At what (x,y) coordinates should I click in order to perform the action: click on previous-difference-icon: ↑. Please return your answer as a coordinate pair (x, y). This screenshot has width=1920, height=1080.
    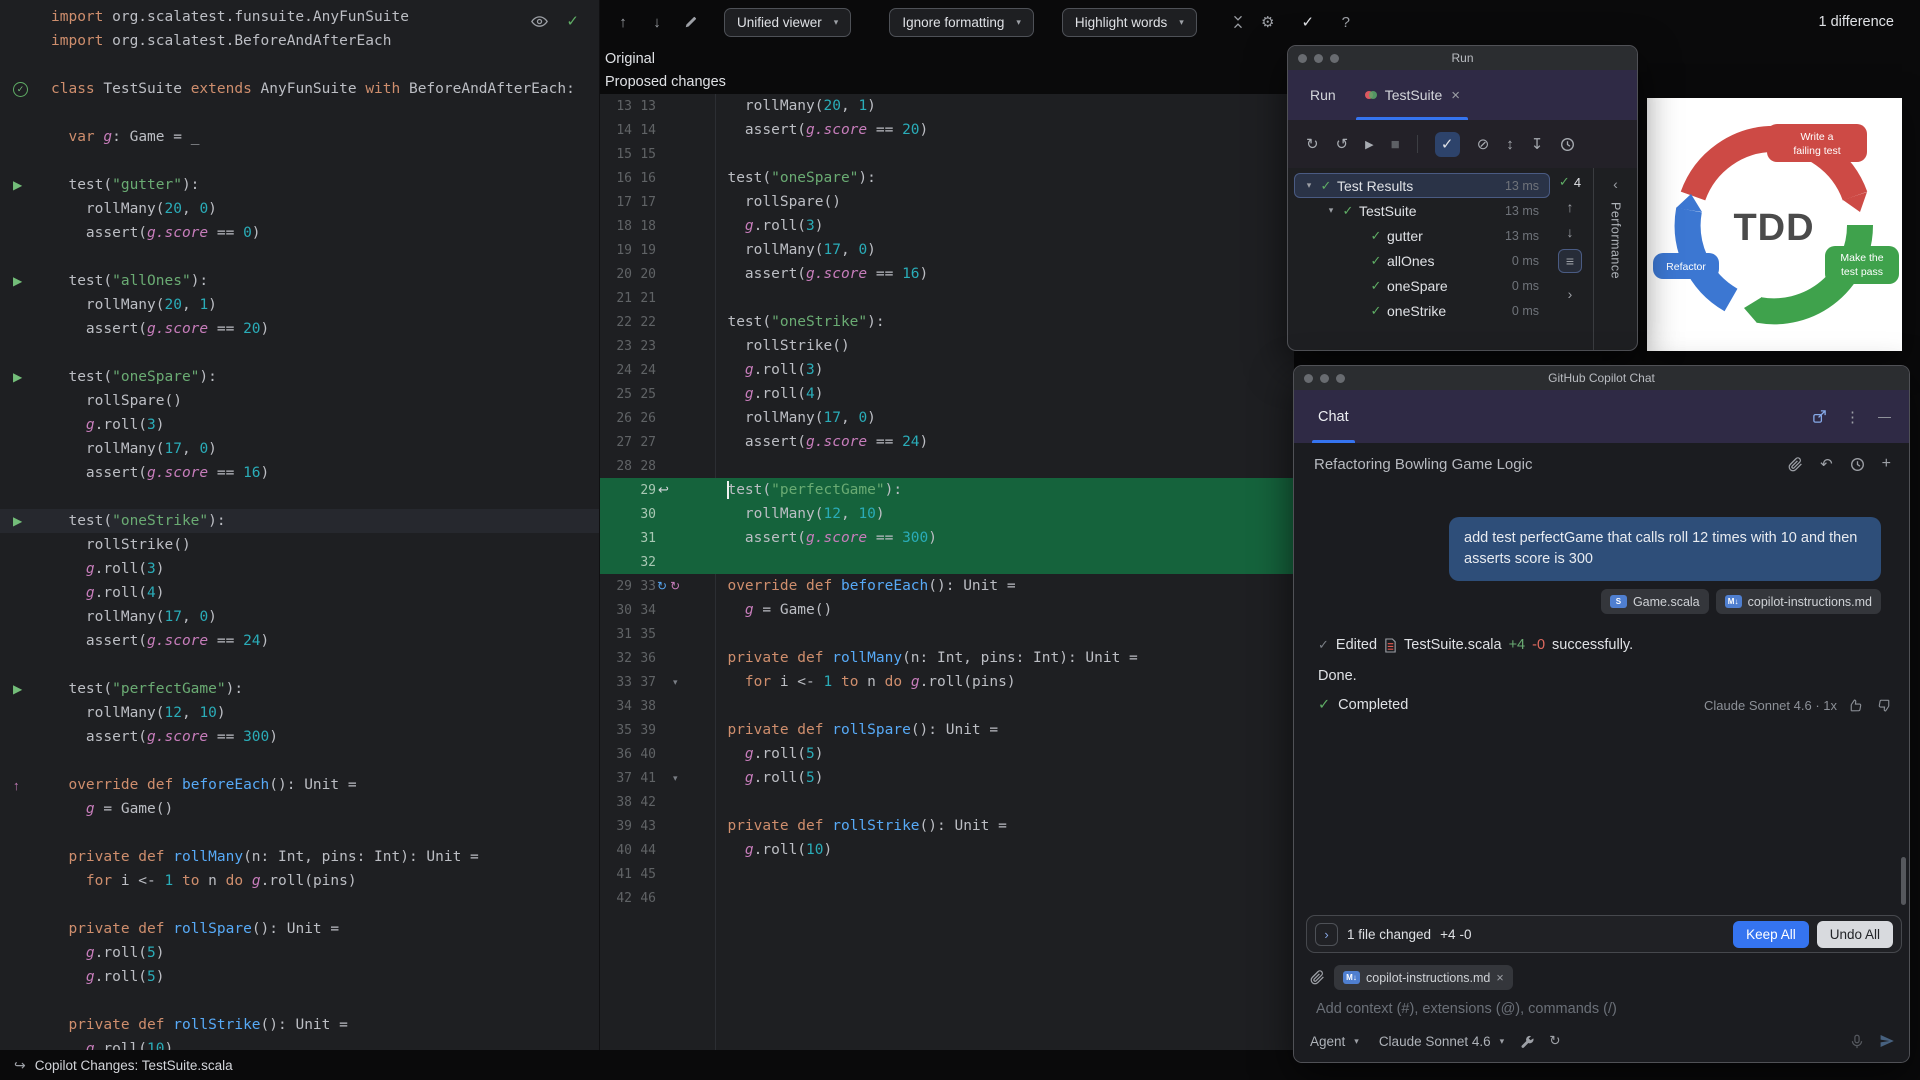
    Looking at the image, I should click on (623, 22).